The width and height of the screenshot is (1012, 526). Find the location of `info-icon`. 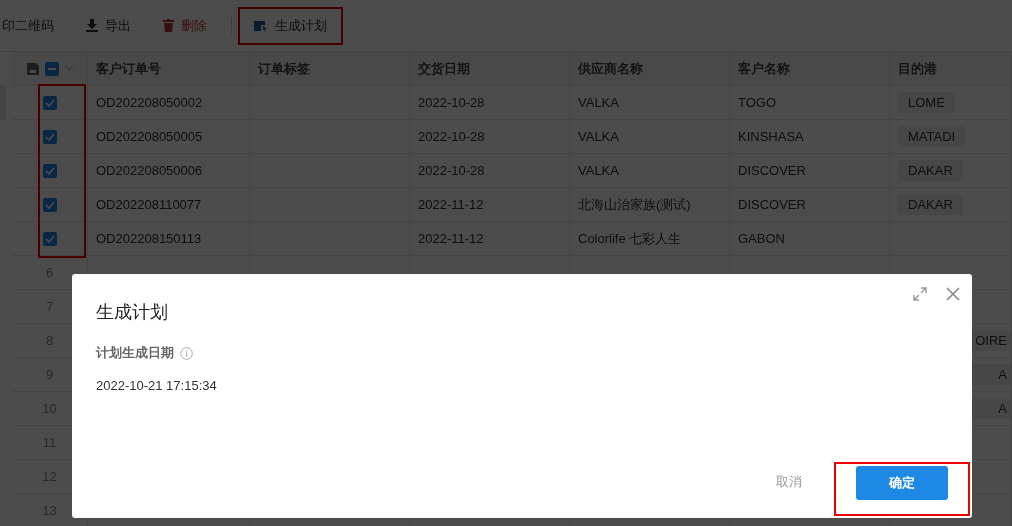

info-icon is located at coordinates (186, 353).